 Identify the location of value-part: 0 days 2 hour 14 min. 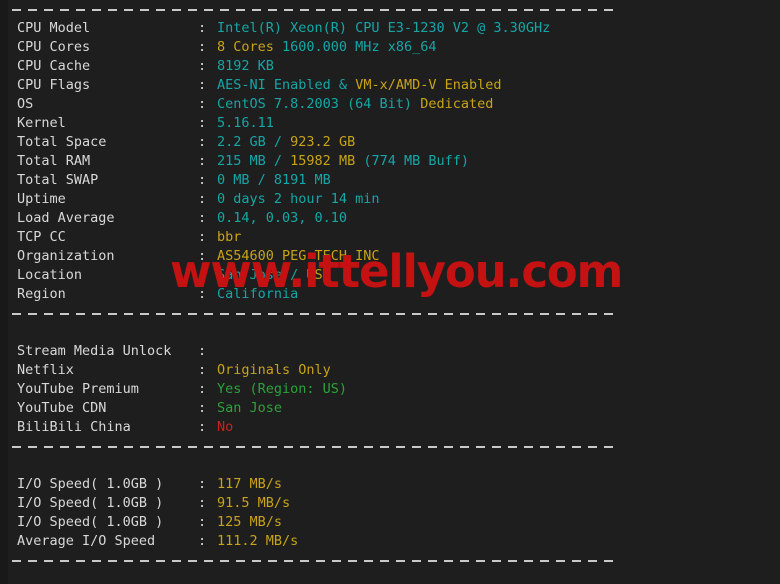
(298, 199).